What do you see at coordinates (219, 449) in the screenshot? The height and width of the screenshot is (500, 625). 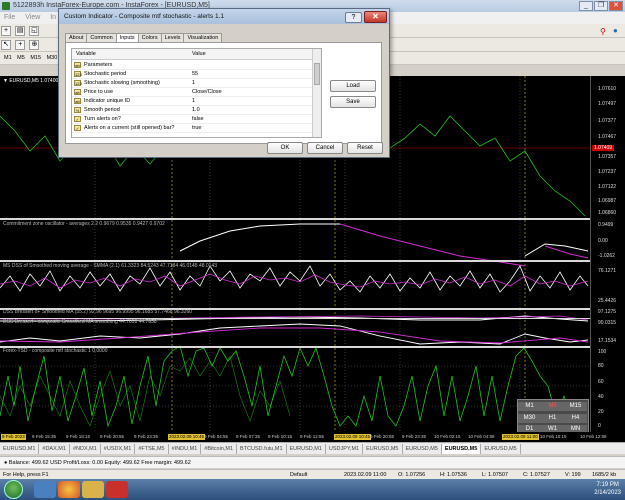 I see `chart-tab: #Bitcoin,M1` at bounding box center [219, 449].